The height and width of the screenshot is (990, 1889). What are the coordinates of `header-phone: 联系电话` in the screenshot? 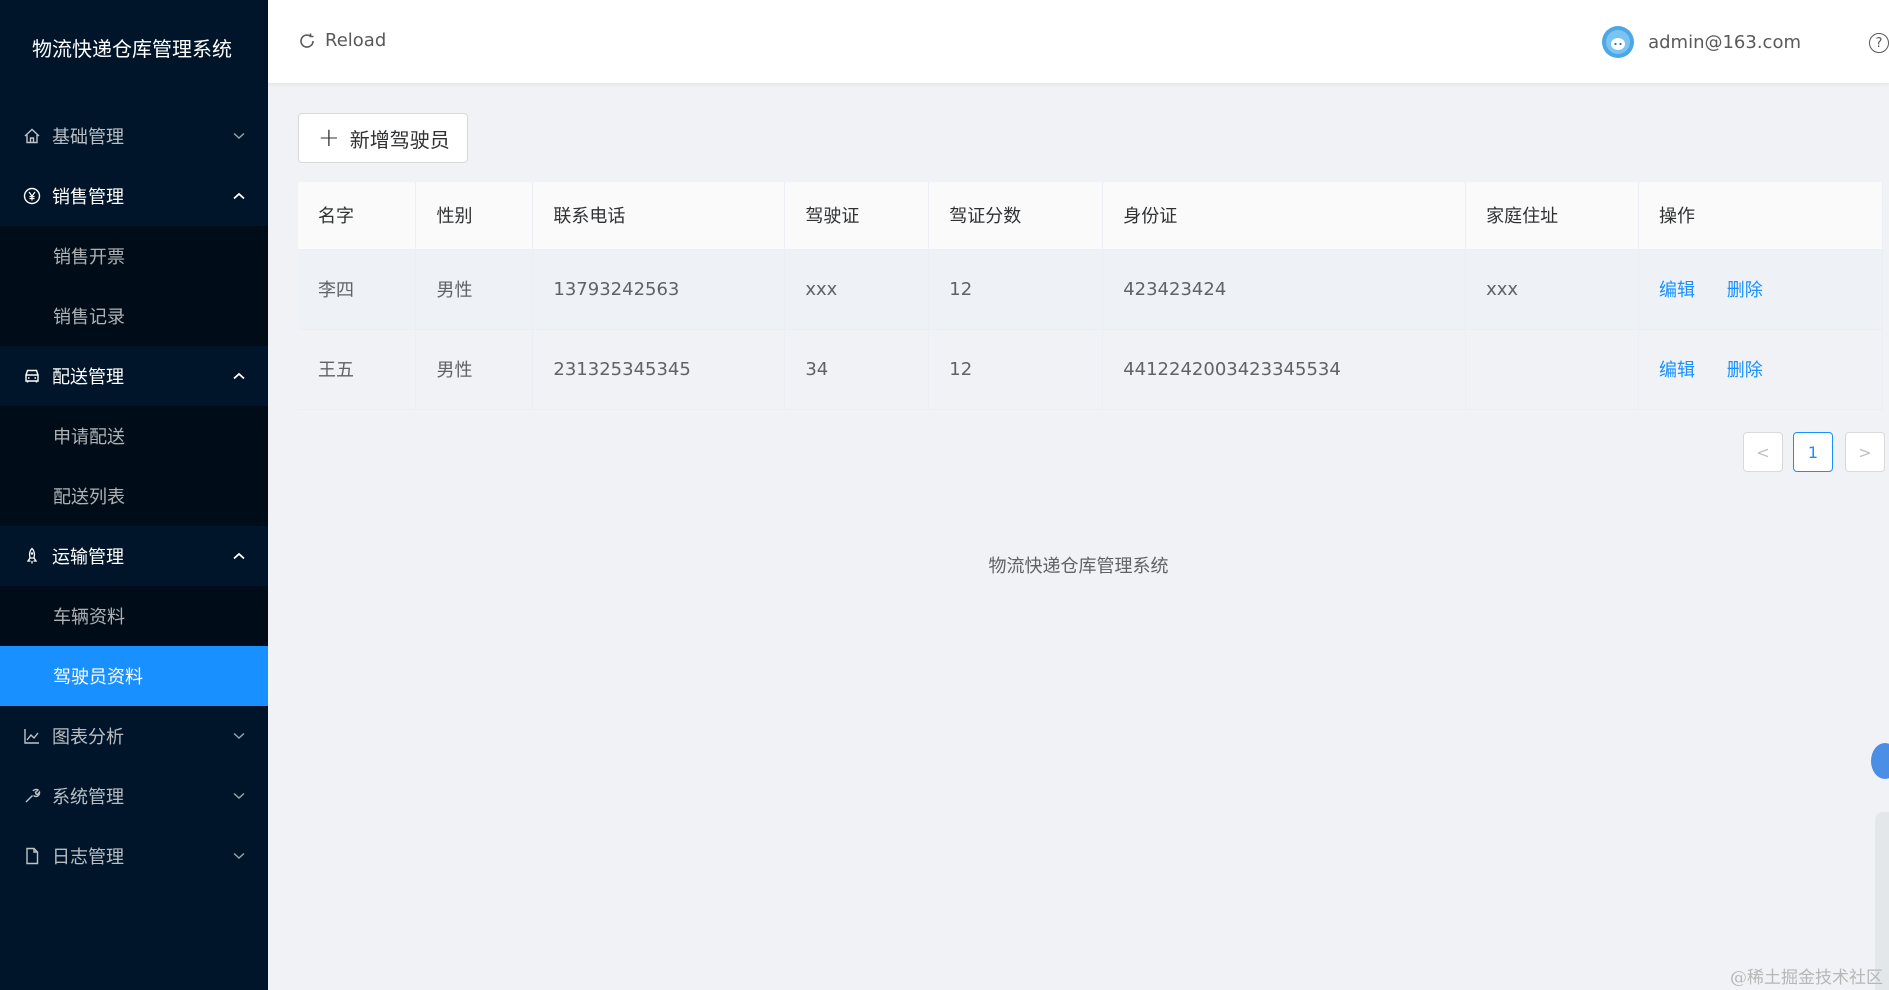 It's located at (659, 216).